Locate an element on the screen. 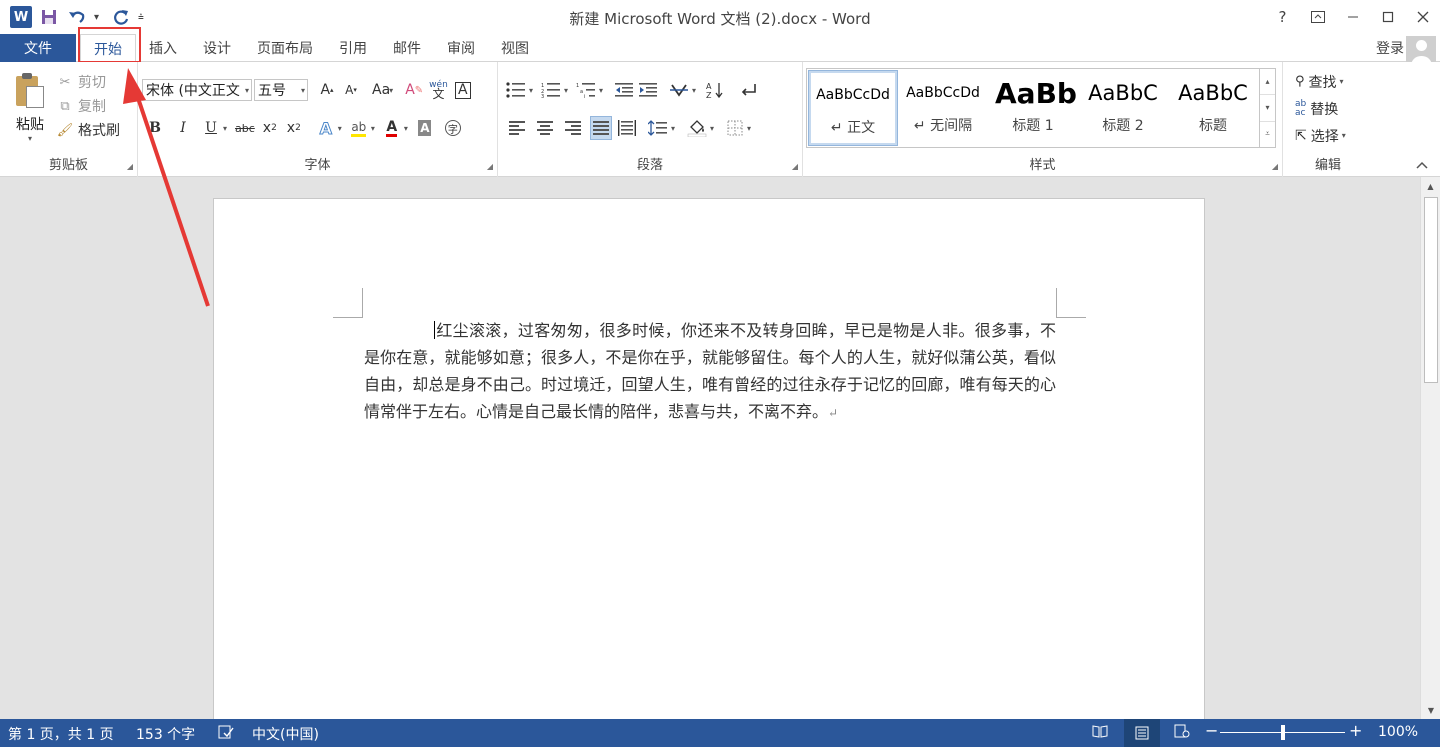 The height and width of the screenshot is (747, 1440). character-border-icon: A is located at coordinates (463, 90).